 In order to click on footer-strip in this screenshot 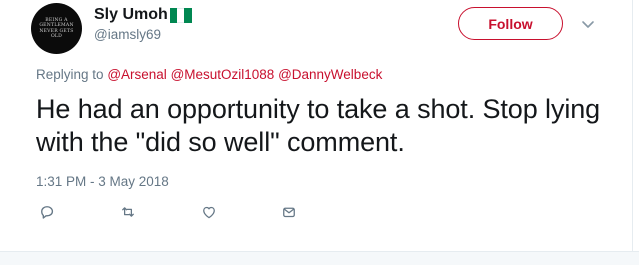, I will do `click(319, 258)`.